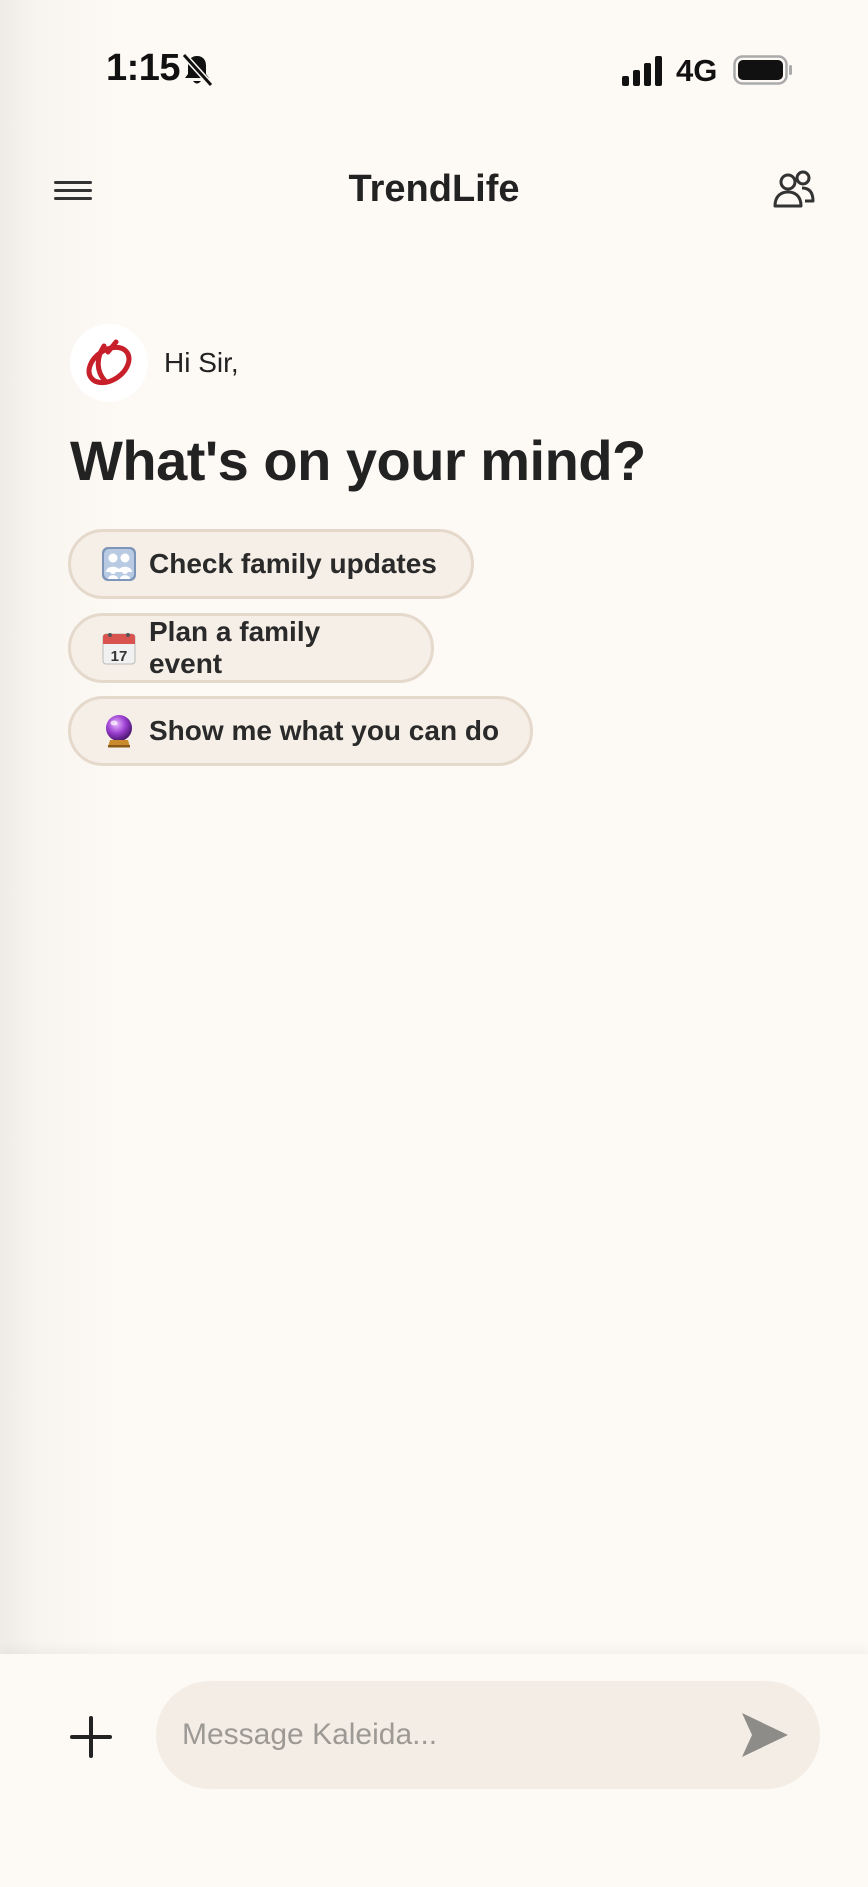 Image resolution: width=868 pixels, height=1887 pixels. What do you see at coordinates (697, 70) in the screenshot?
I see `network-type: 4G` at bounding box center [697, 70].